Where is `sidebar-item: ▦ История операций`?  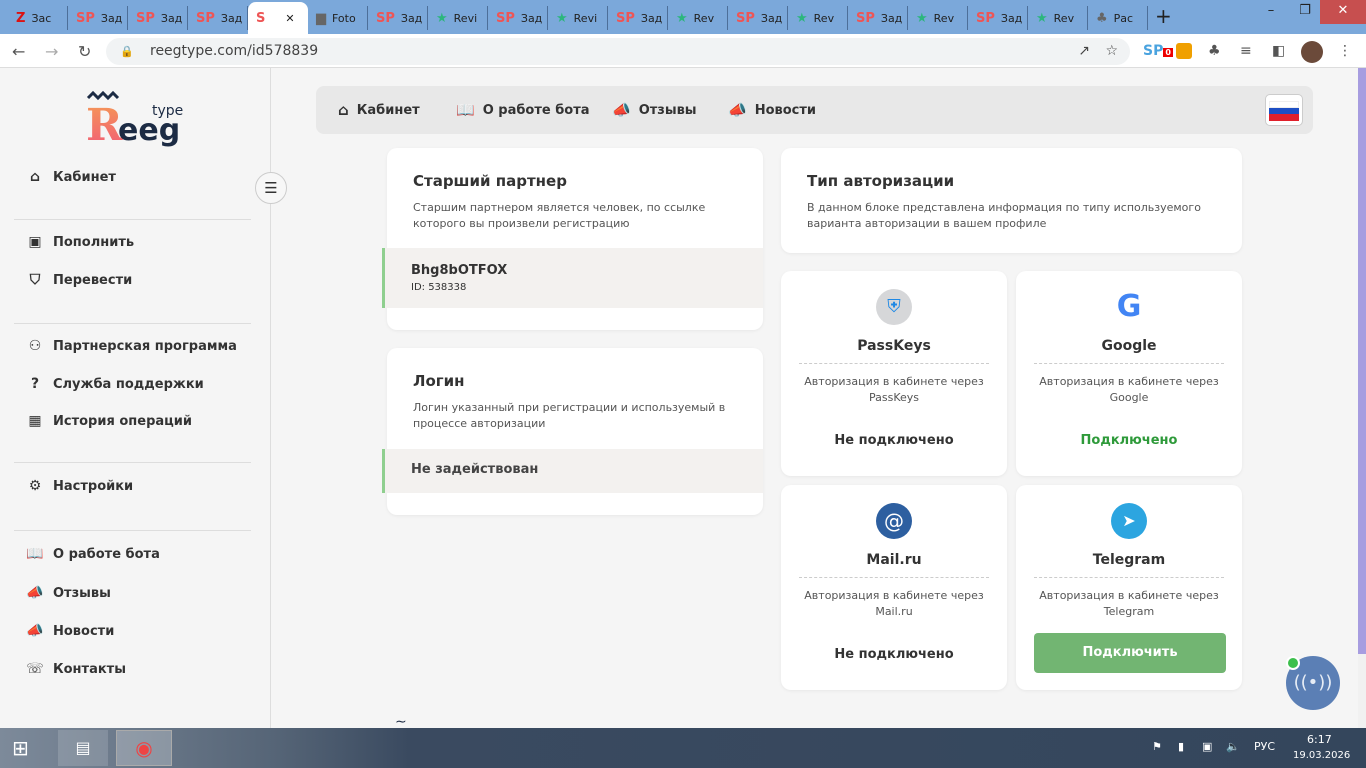
sidebar-item: ▦ История операций is located at coordinates (108, 421).